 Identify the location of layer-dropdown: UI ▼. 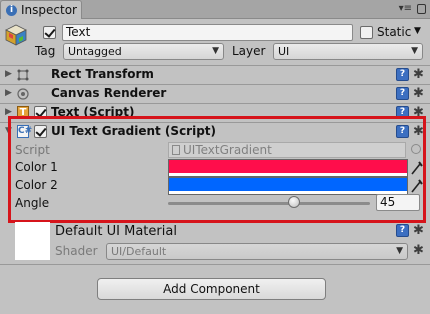
(348, 51).